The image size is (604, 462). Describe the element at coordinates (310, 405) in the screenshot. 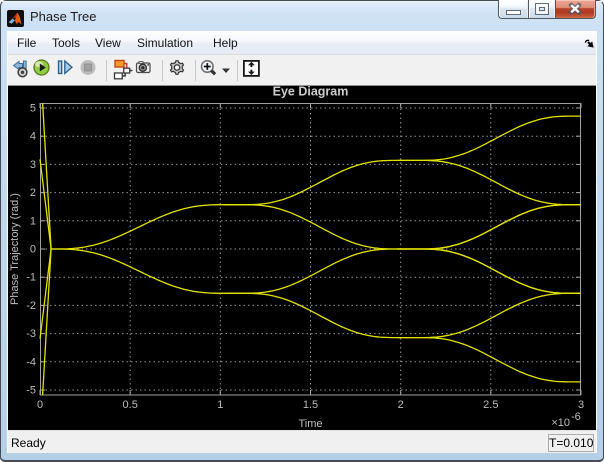

I see `svg-text: 1.5` at that location.